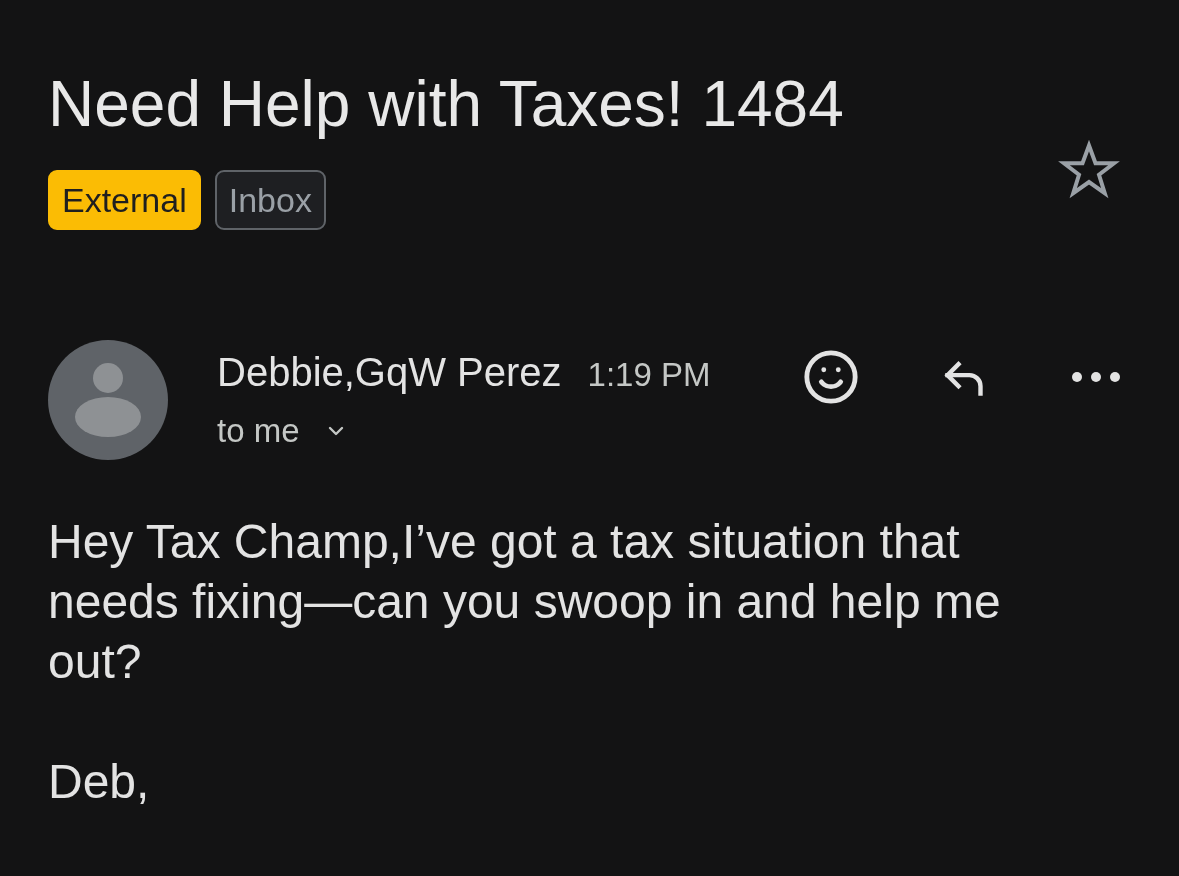  Describe the element at coordinates (124, 200) in the screenshot. I see `external-tag: External` at that location.